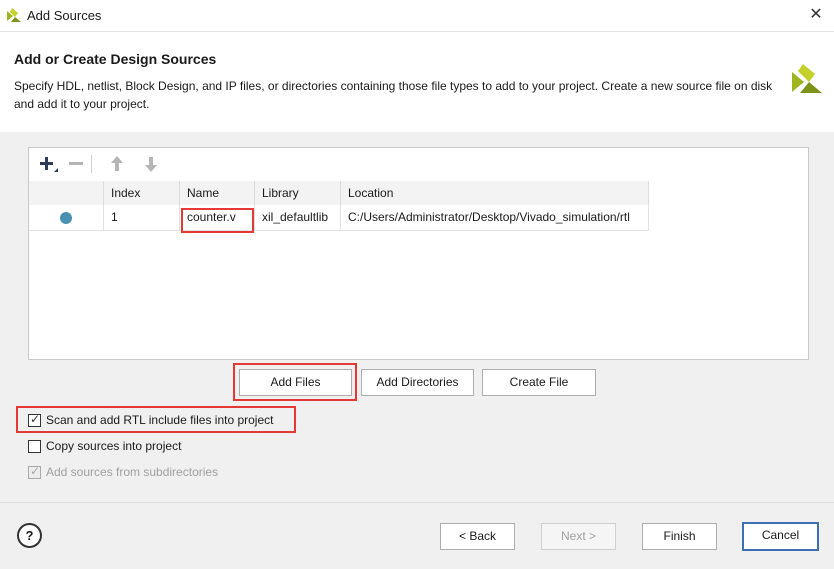 The image size is (834, 569). Describe the element at coordinates (539, 382) in the screenshot. I see `create-file-button: Create File` at that location.